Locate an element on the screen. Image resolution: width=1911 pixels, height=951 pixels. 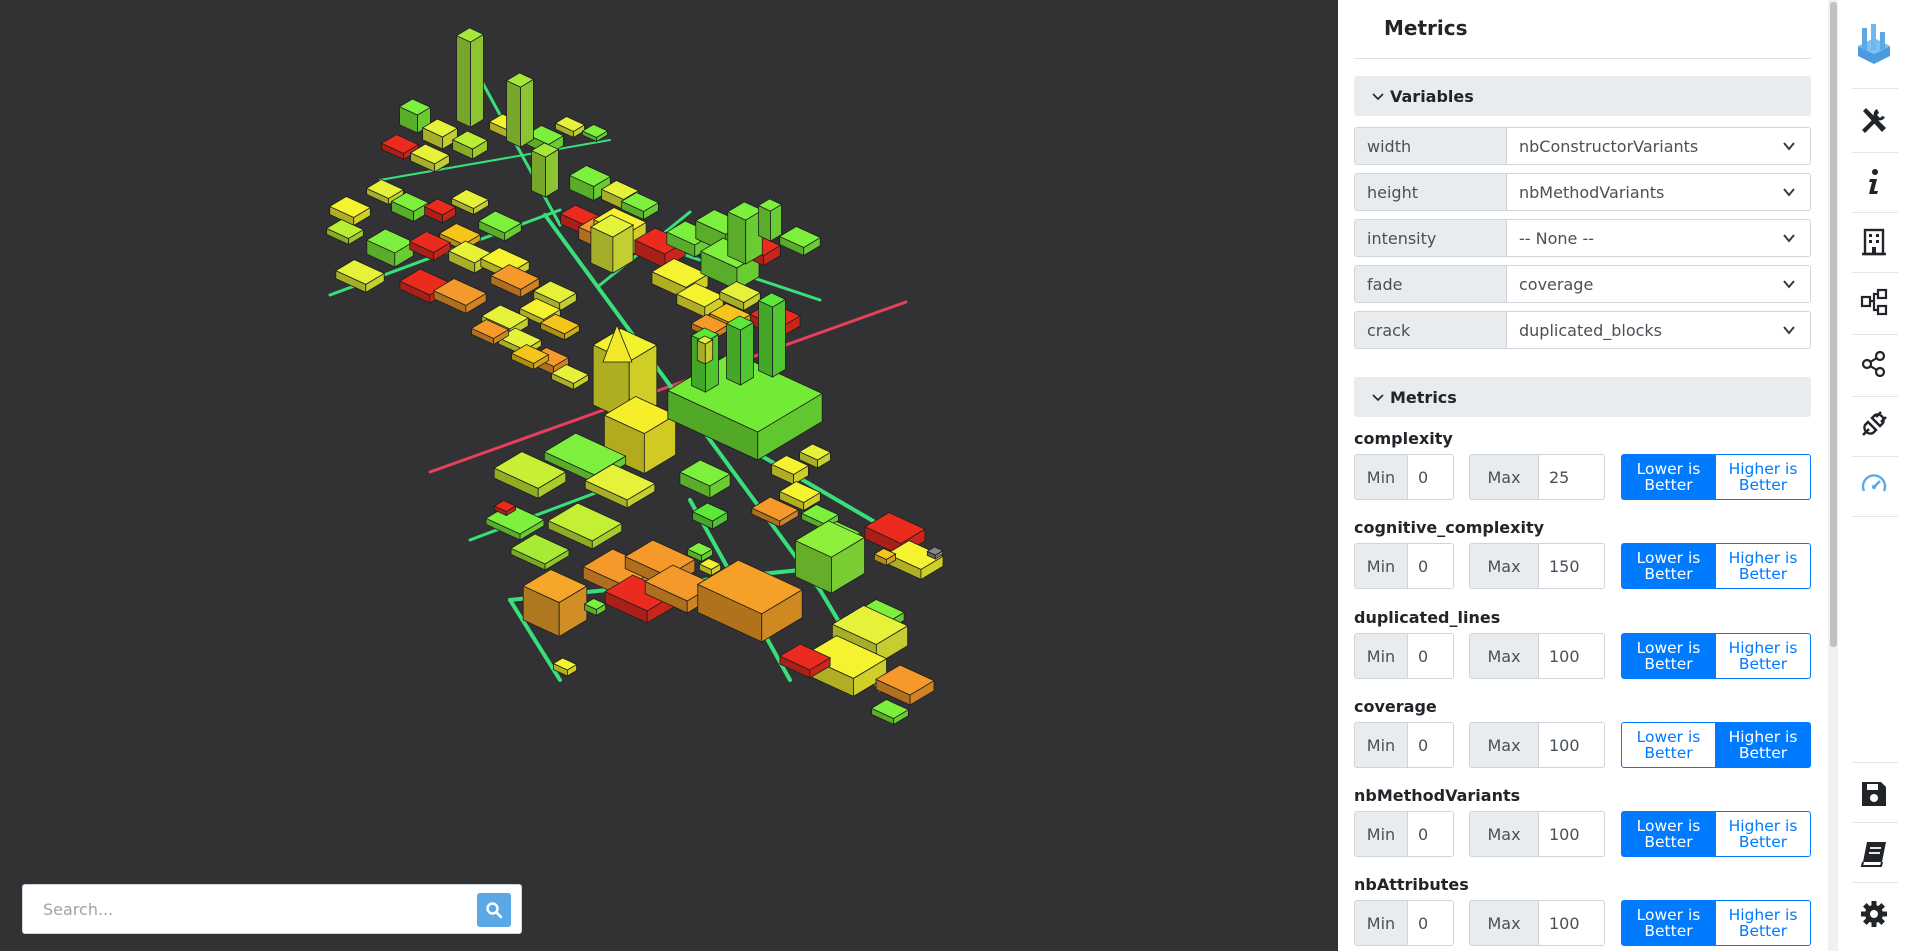
metric-name: coverage is located at coordinates (1395, 706).